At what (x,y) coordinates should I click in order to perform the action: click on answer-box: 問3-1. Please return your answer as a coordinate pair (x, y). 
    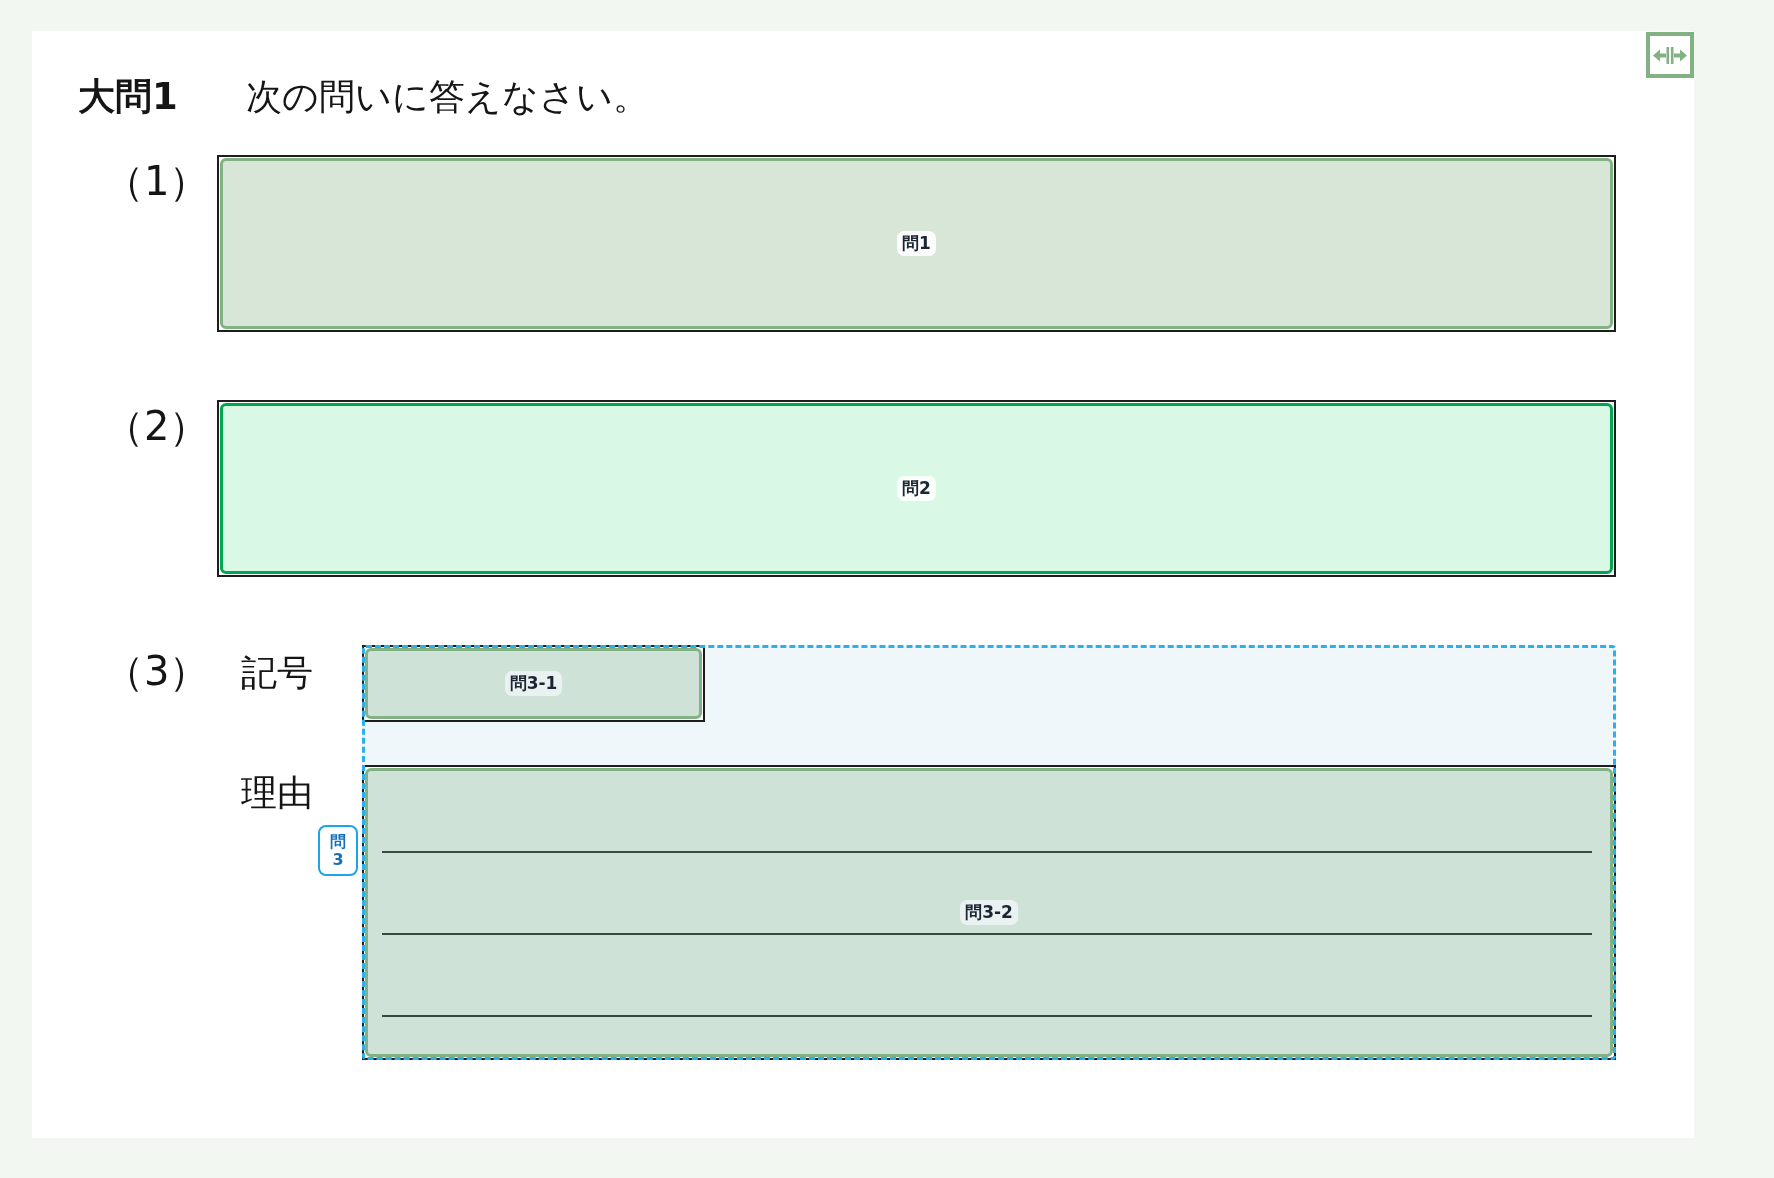
    Looking at the image, I should click on (533, 683).